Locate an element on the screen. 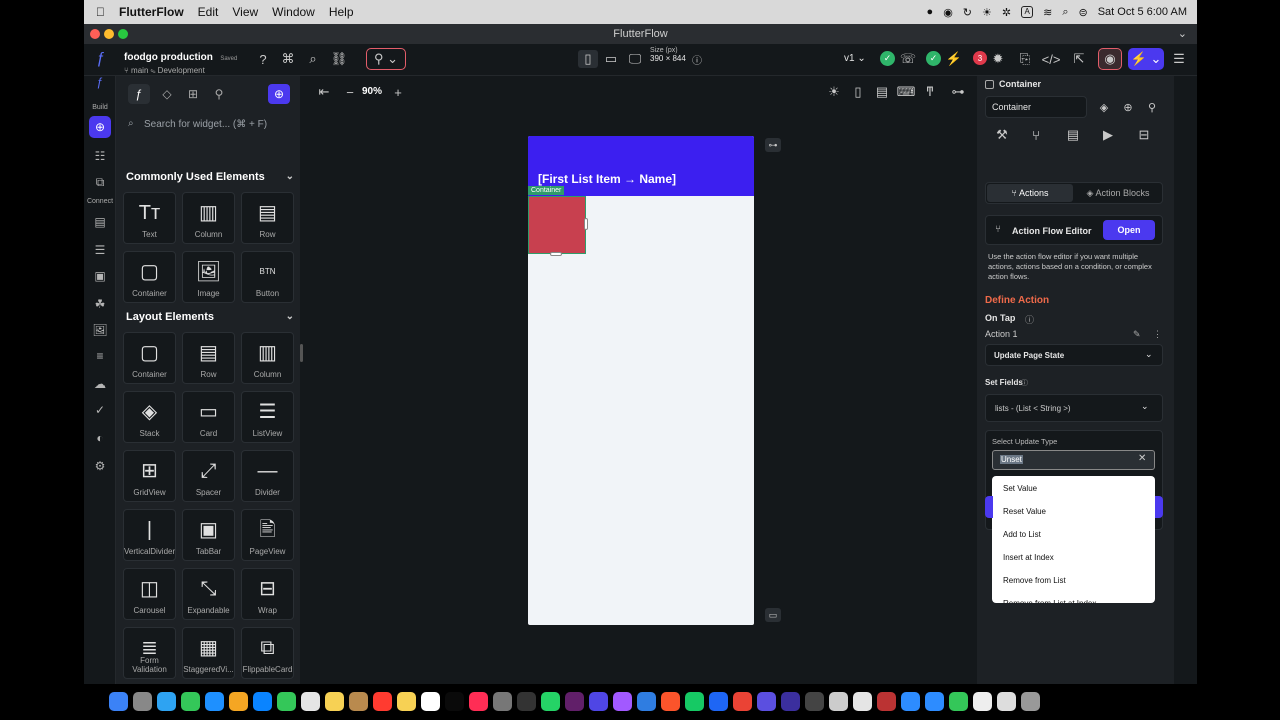 This screenshot has height=720, width=1280. option-remove-from-list: Remove from List is located at coordinates (1034, 580).